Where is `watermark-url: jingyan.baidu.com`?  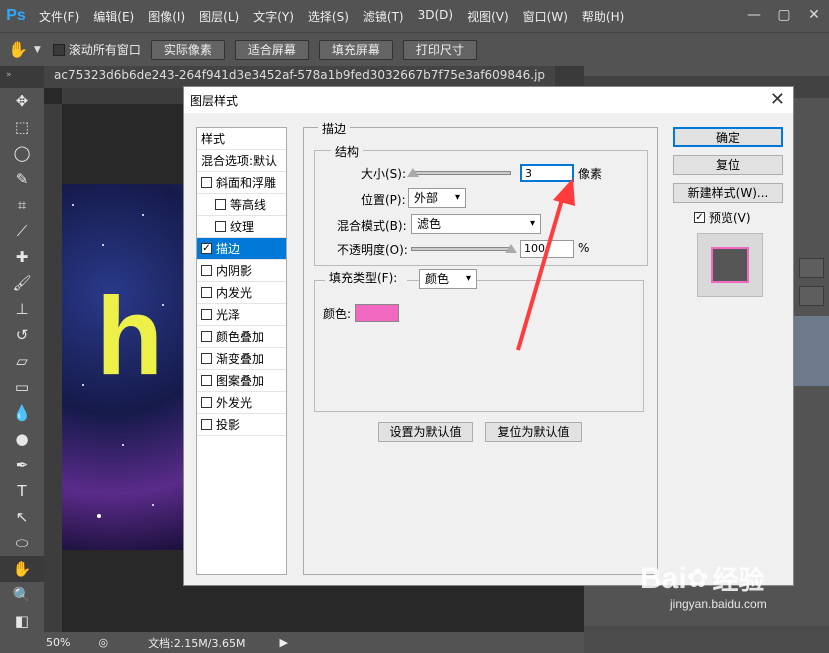
watermark-url: jingyan.baidu.com is located at coordinates (718, 604).